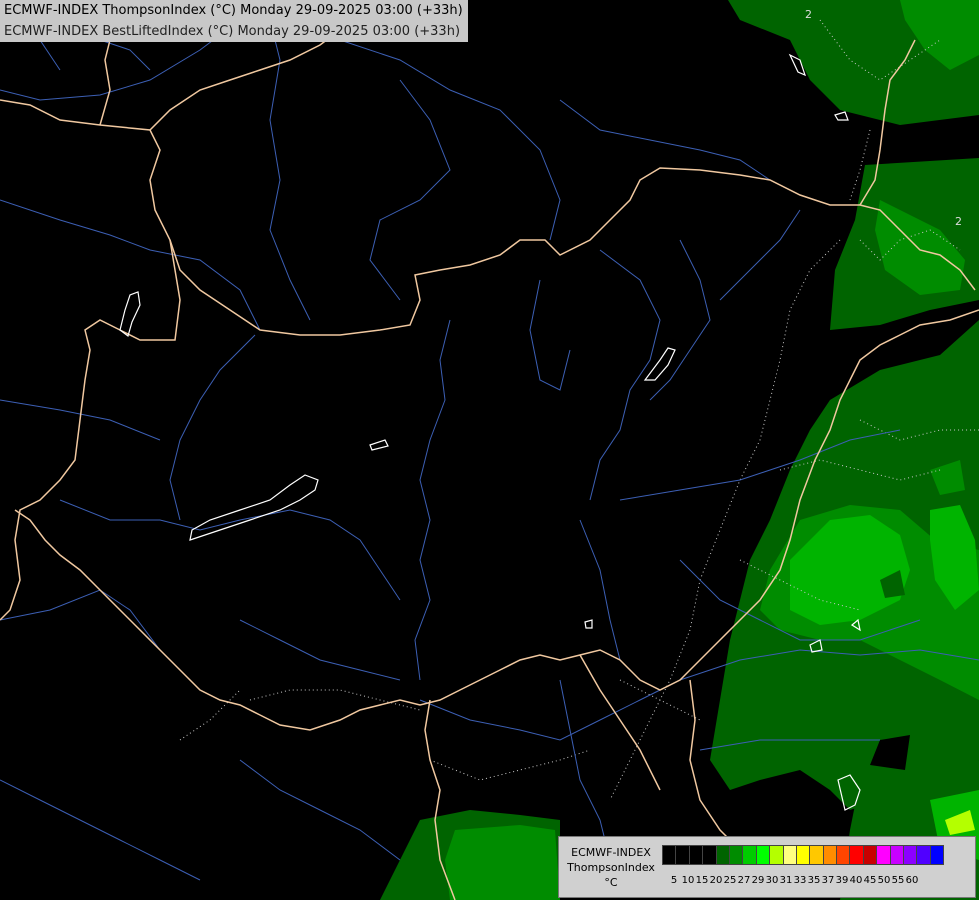 The image size is (979, 900). Describe the element at coordinates (958, 221) in the screenshot. I see `contour-label-right: 2` at that location.